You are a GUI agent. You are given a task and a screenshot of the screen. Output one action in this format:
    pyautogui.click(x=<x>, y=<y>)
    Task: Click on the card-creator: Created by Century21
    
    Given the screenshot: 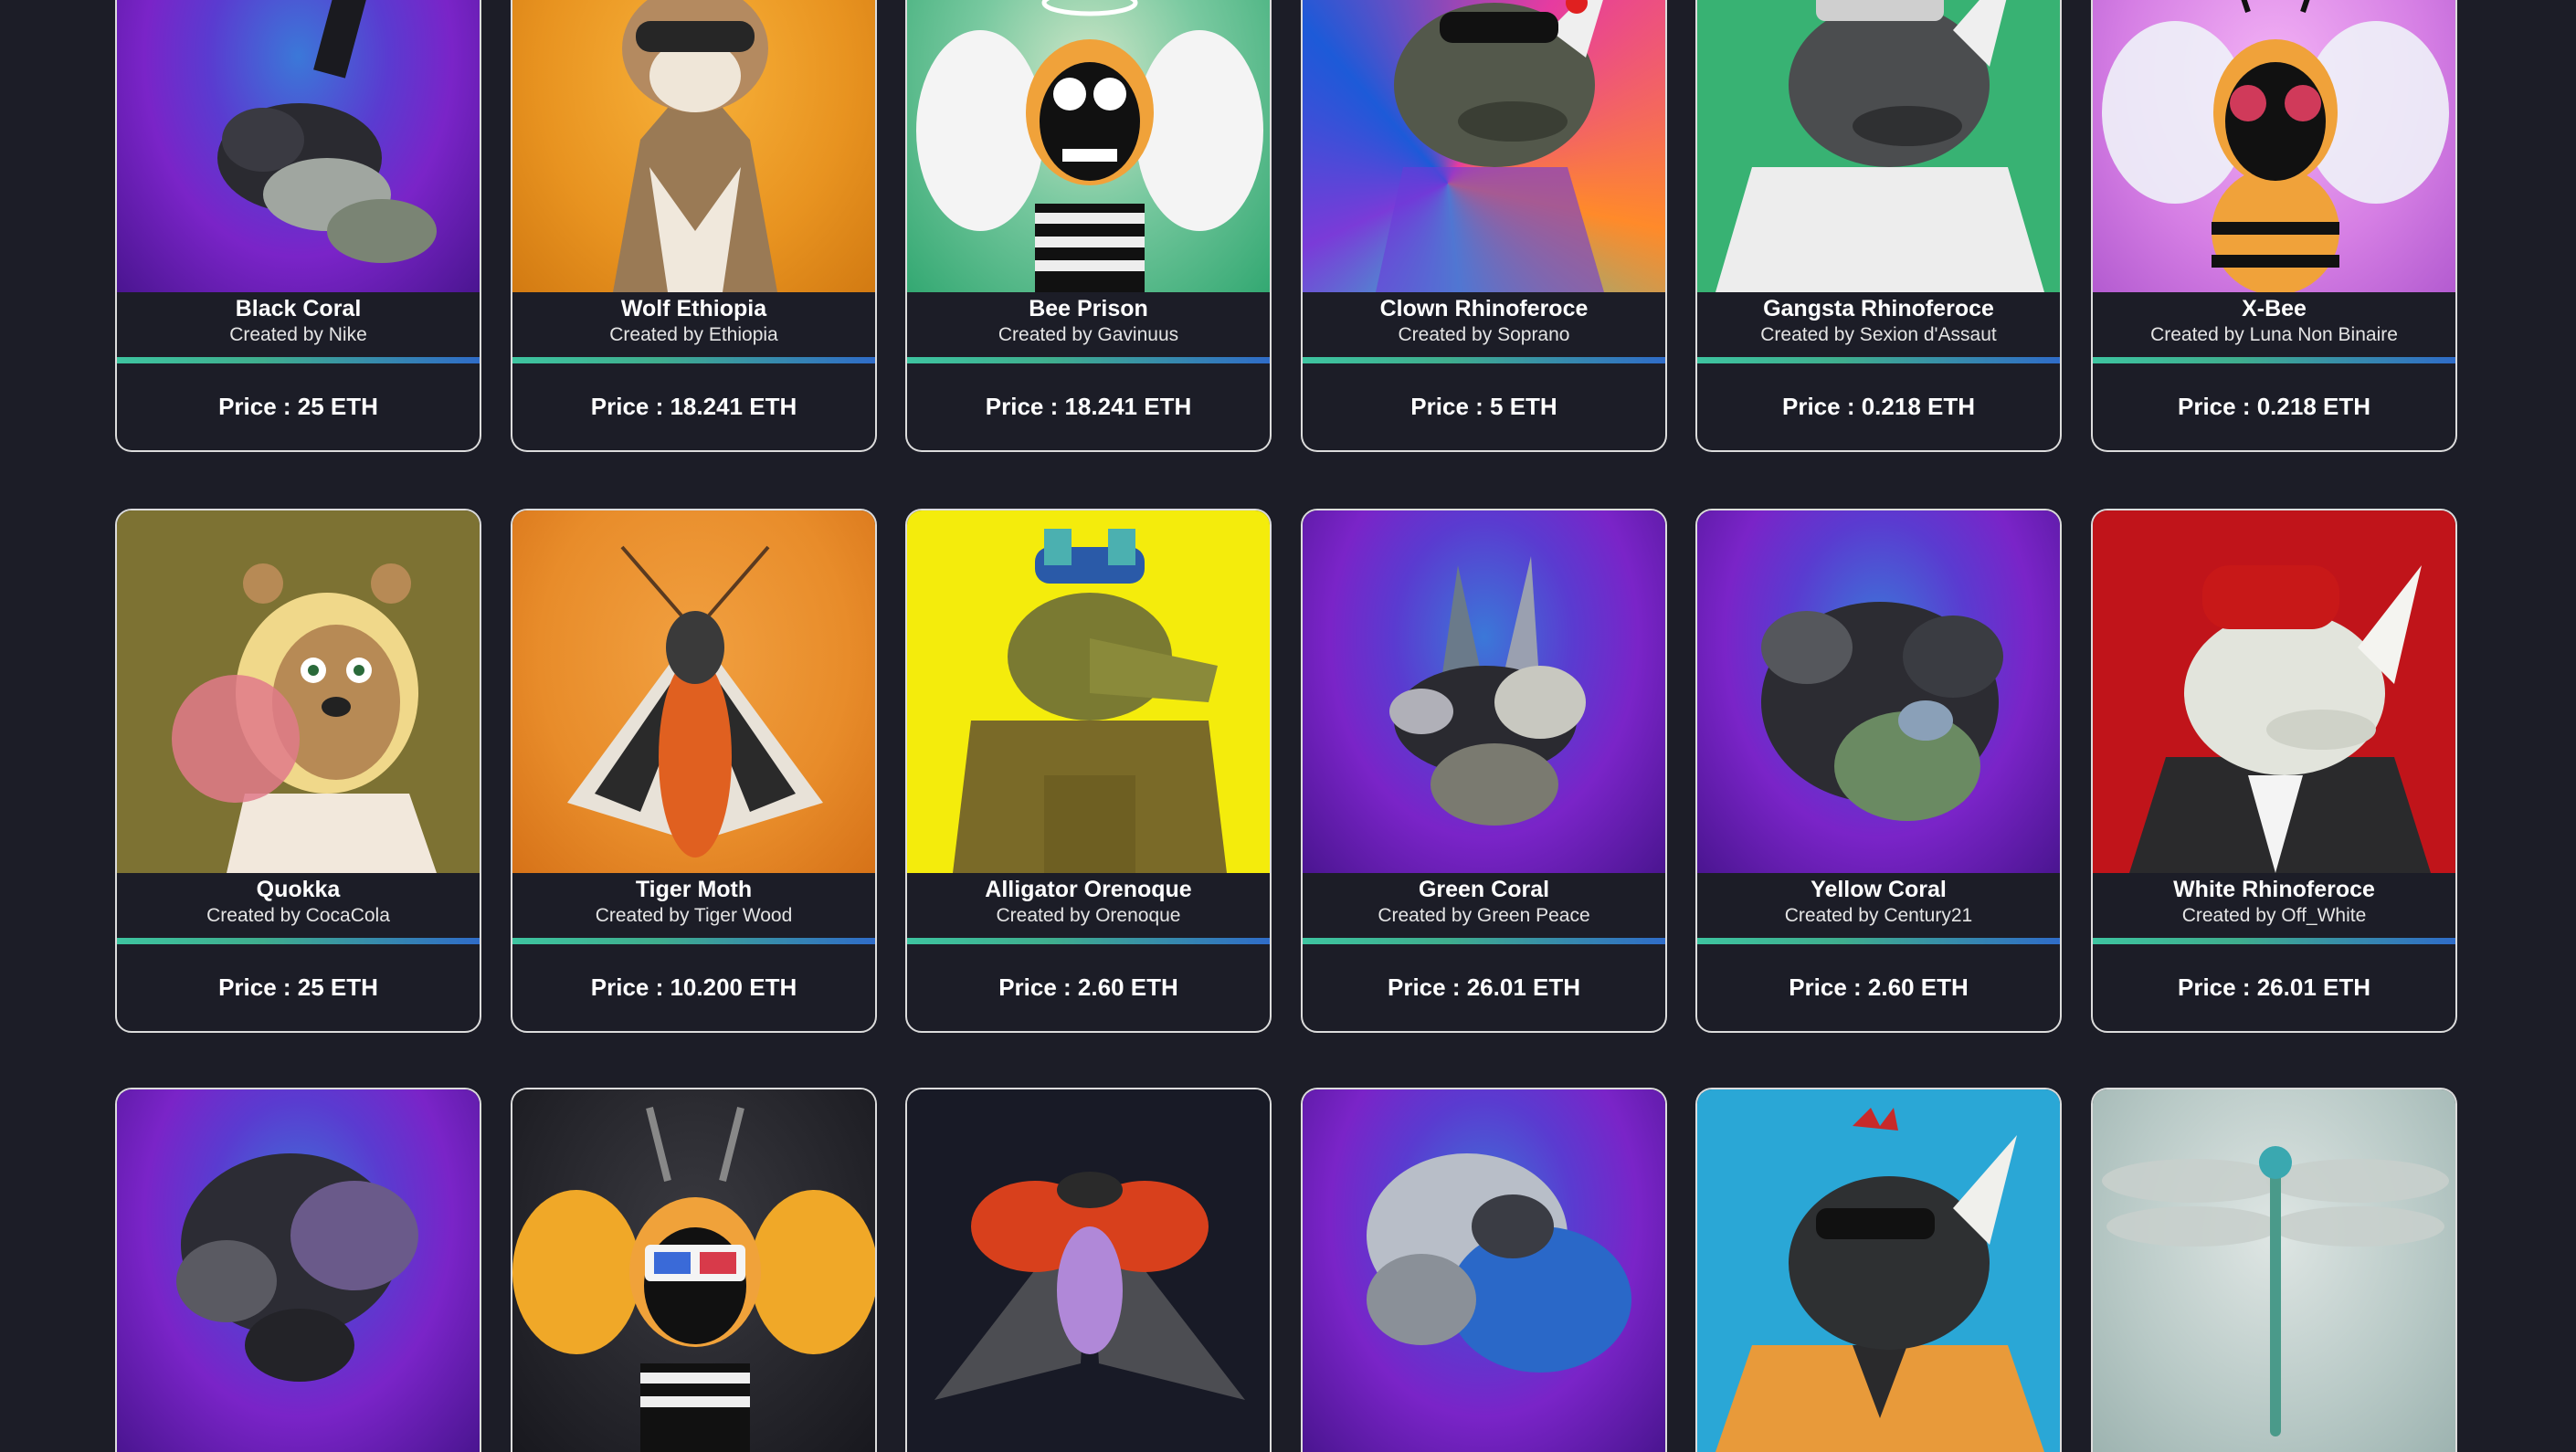 What is the action you would take?
    pyautogui.click(x=1878, y=915)
    